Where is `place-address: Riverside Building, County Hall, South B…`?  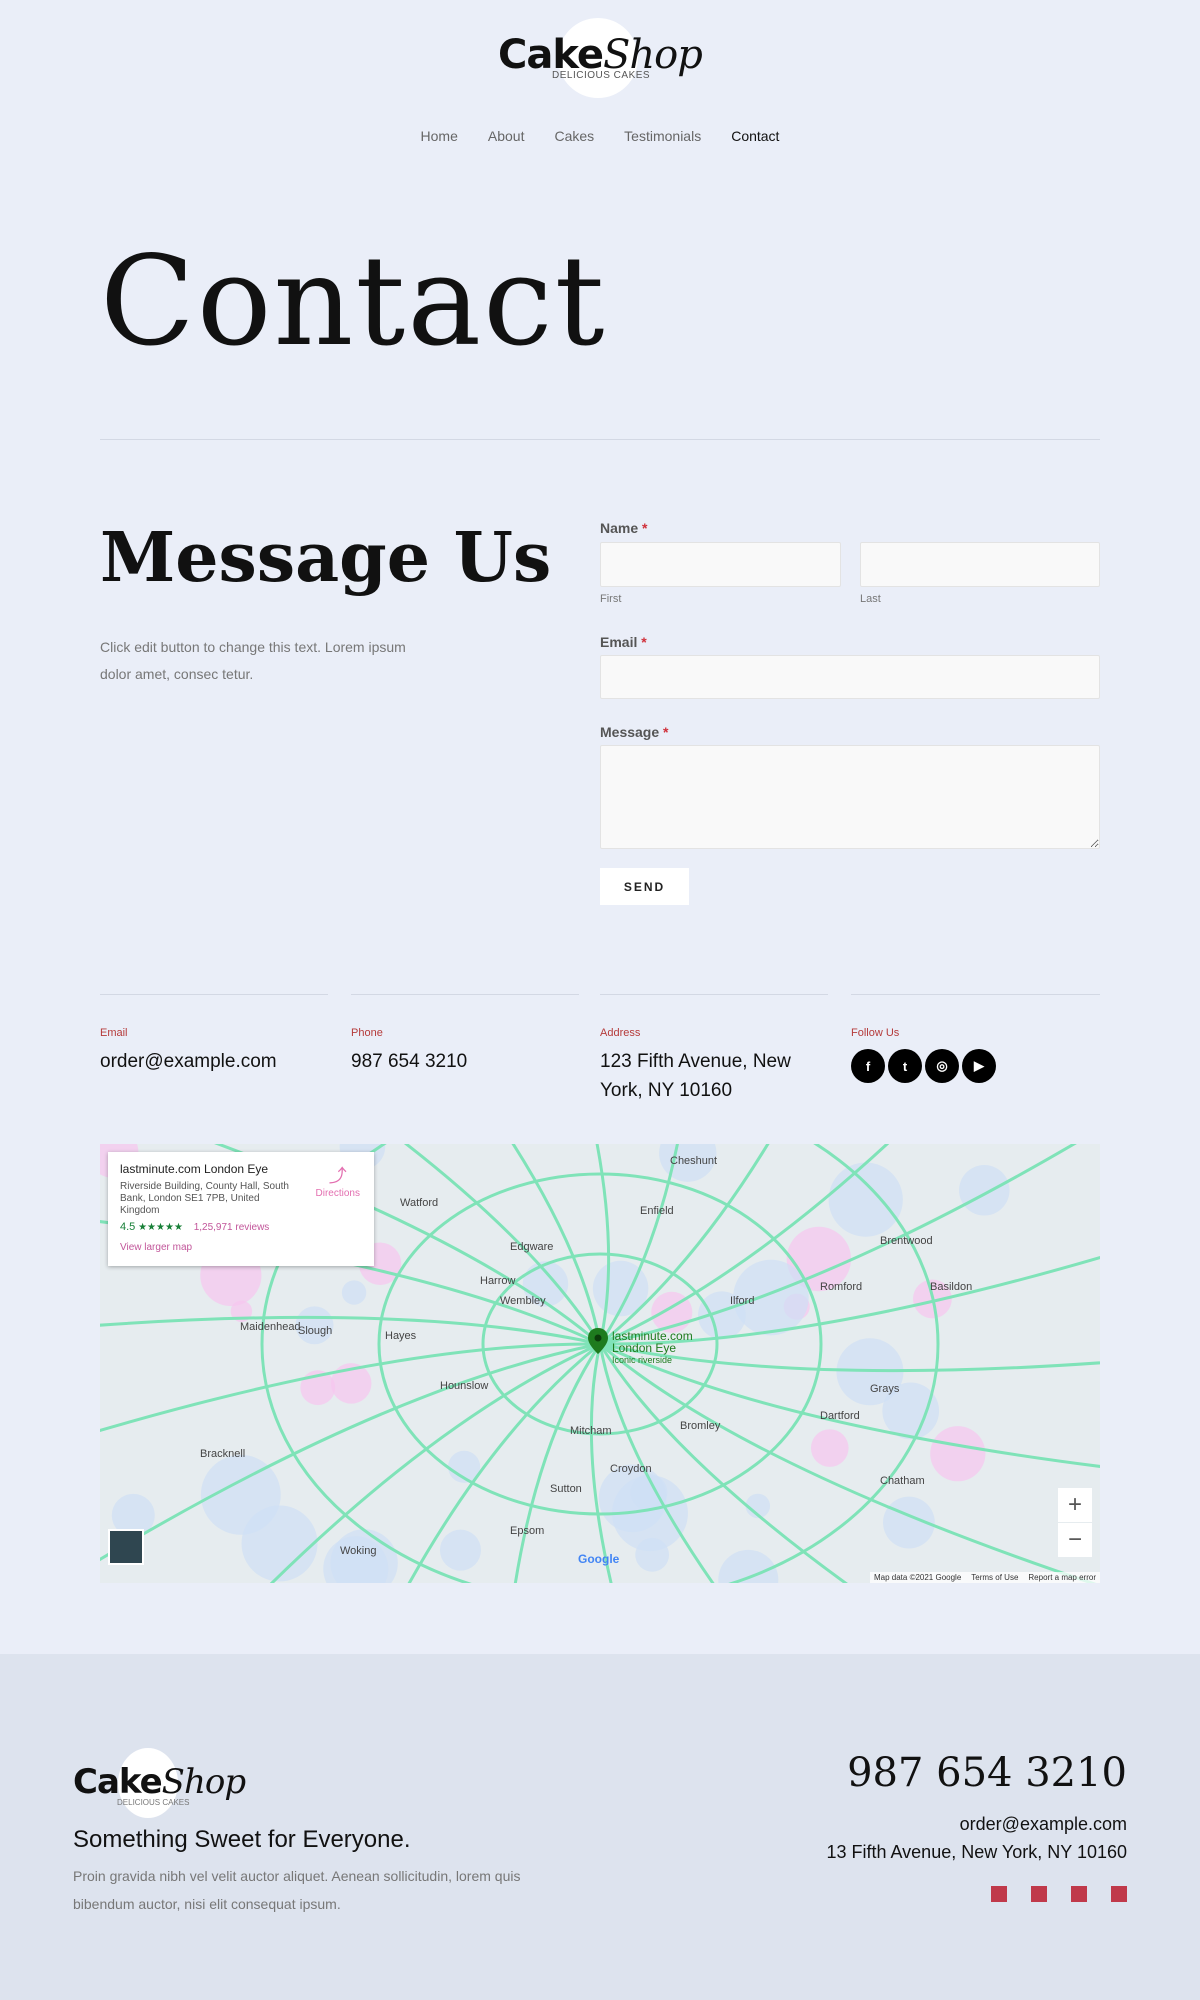 place-address: Riverside Building, County Hall, South B… is located at coordinates (204, 1198).